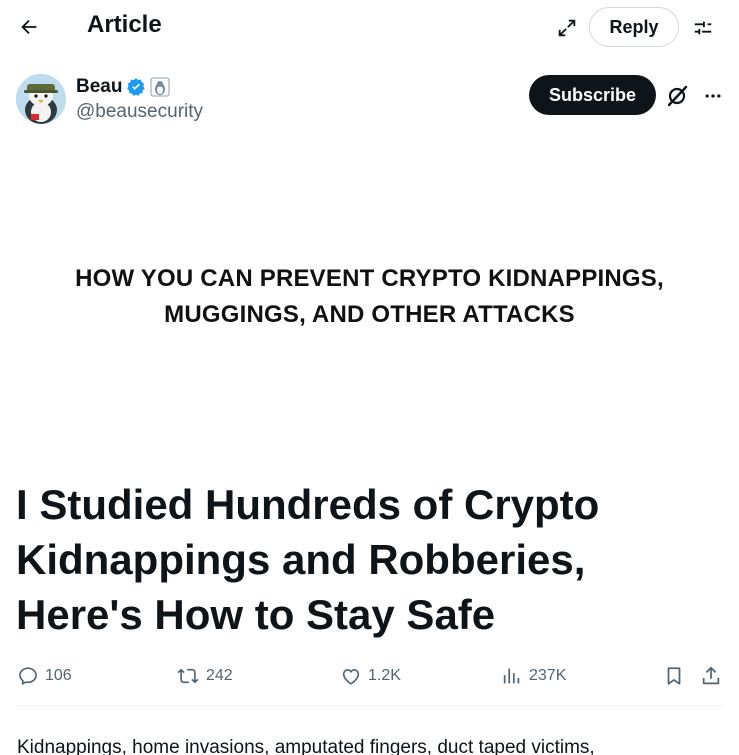 The width and height of the screenshot is (739, 755). I want to click on engagement-bar: 106 242 1.2K 237K, so click(369, 676).